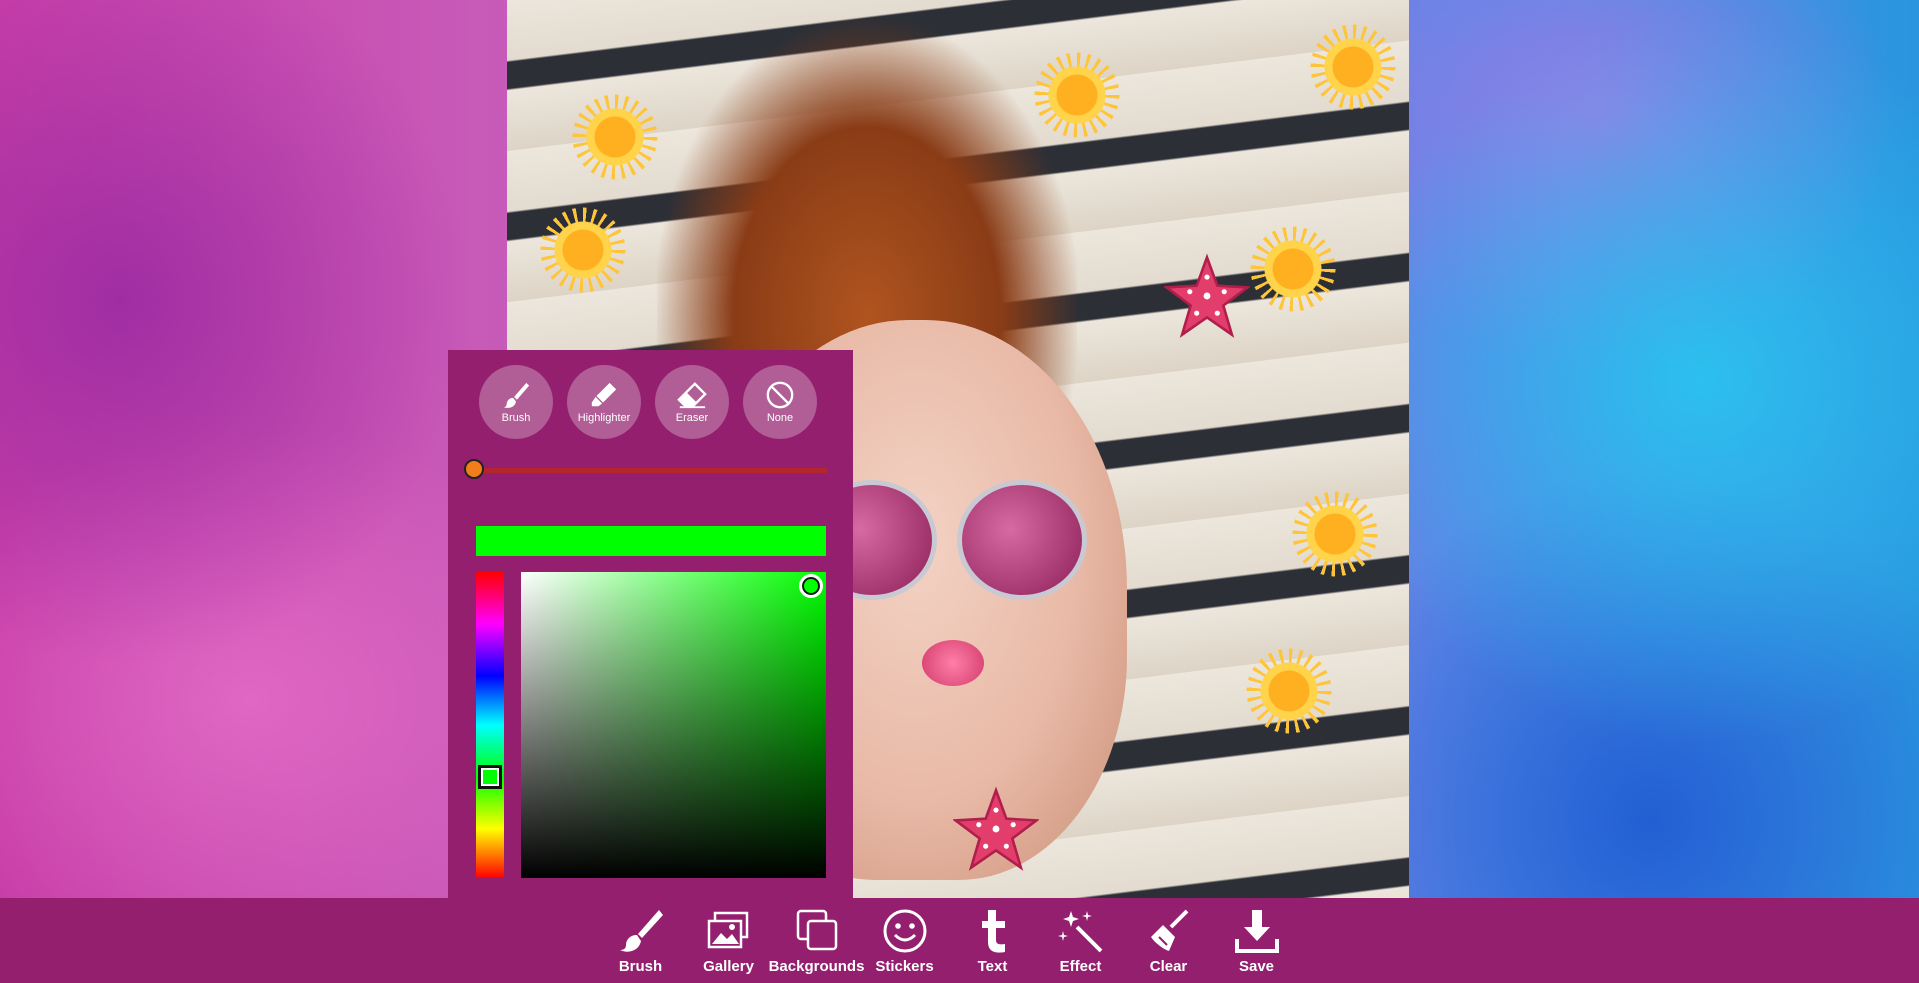 The height and width of the screenshot is (983, 1919). What do you see at coordinates (817, 931) in the screenshot?
I see `backgrounds-icon` at bounding box center [817, 931].